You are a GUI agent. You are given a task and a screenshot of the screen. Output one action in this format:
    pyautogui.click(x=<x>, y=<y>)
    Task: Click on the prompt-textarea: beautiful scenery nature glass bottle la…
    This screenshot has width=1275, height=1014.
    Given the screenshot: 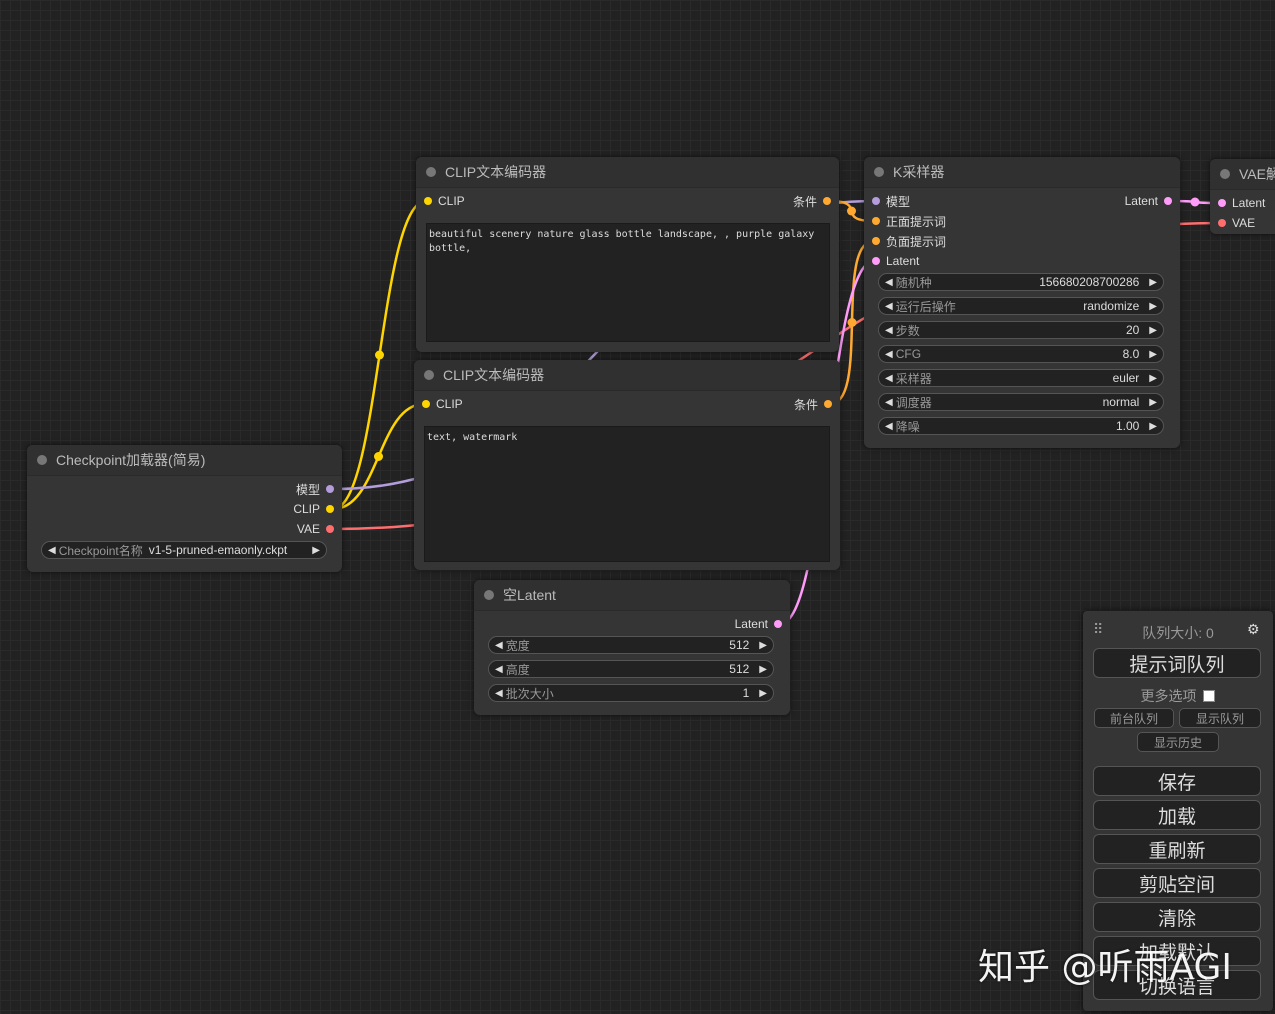 What is the action you would take?
    pyautogui.click(x=628, y=282)
    